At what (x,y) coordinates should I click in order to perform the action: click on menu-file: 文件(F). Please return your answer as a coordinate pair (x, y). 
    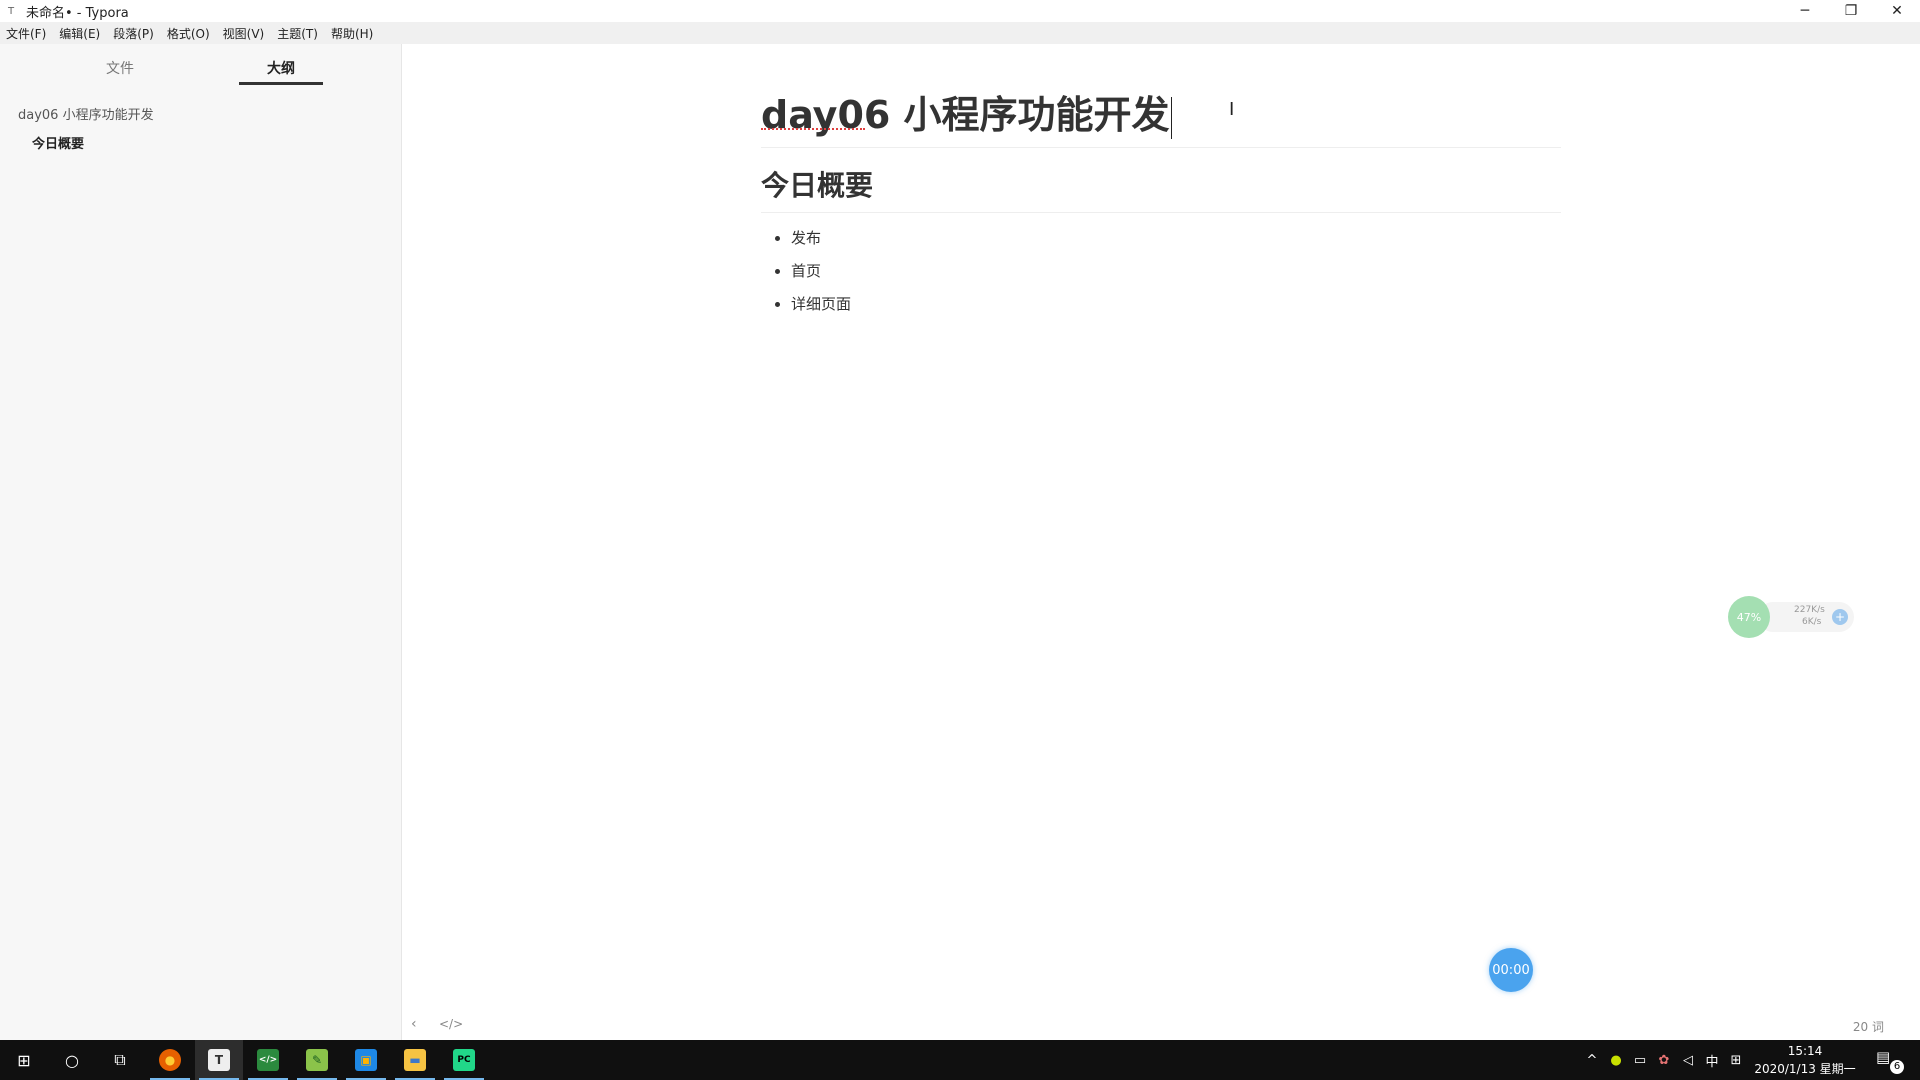
    Looking at the image, I should click on (26, 33).